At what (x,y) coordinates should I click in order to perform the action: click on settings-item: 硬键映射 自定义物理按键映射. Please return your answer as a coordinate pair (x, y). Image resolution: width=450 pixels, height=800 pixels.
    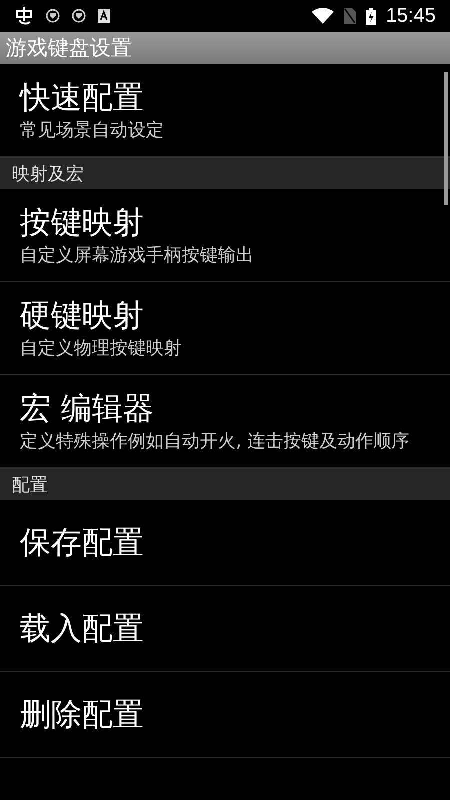
    Looking at the image, I should click on (225, 328).